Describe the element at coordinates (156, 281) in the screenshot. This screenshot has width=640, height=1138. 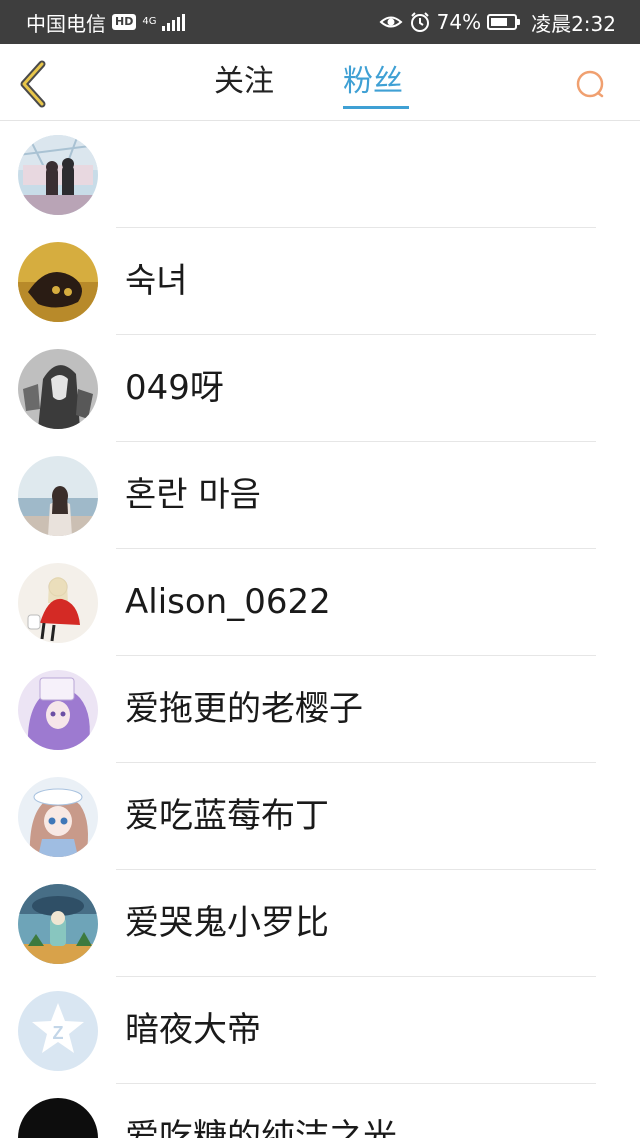
I see `fan-name: 숙녀` at that location.